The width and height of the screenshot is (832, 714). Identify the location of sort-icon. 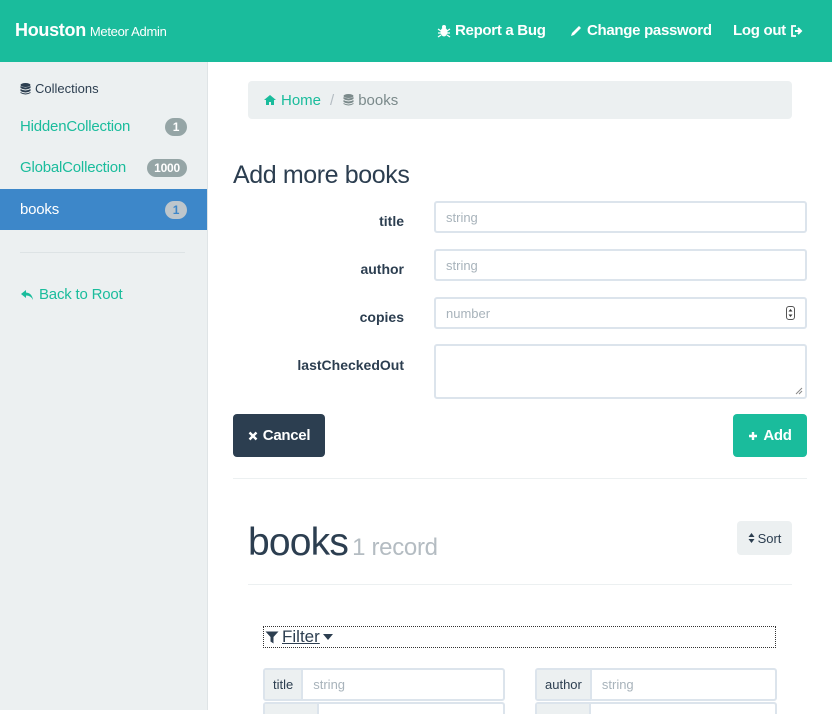
(751, 538).